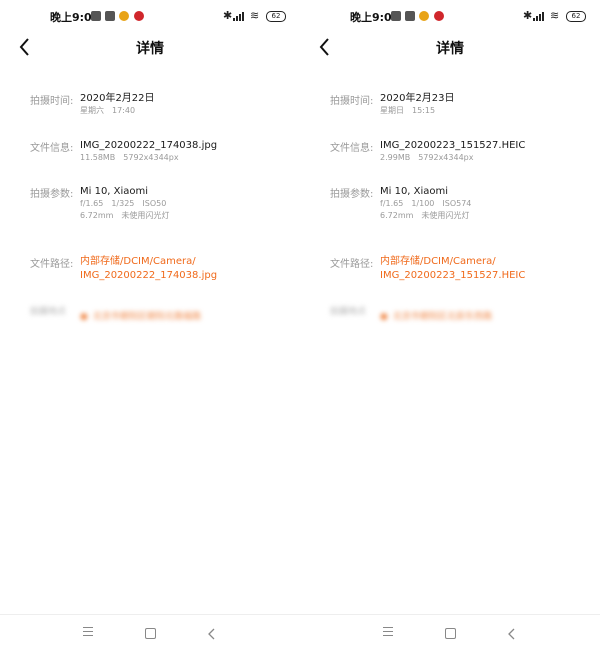 The width and height of the screenshot is (600, 652). Describe the element at coordinates (453, 145) in the screenshot. I see `file-name: IMG_20200223_151527.HEIC` at that location.